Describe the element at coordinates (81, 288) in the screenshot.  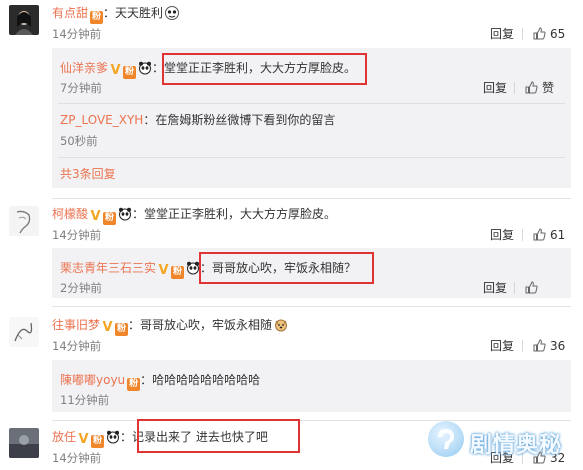
I see `reply-time: 2分钟前` at that location.